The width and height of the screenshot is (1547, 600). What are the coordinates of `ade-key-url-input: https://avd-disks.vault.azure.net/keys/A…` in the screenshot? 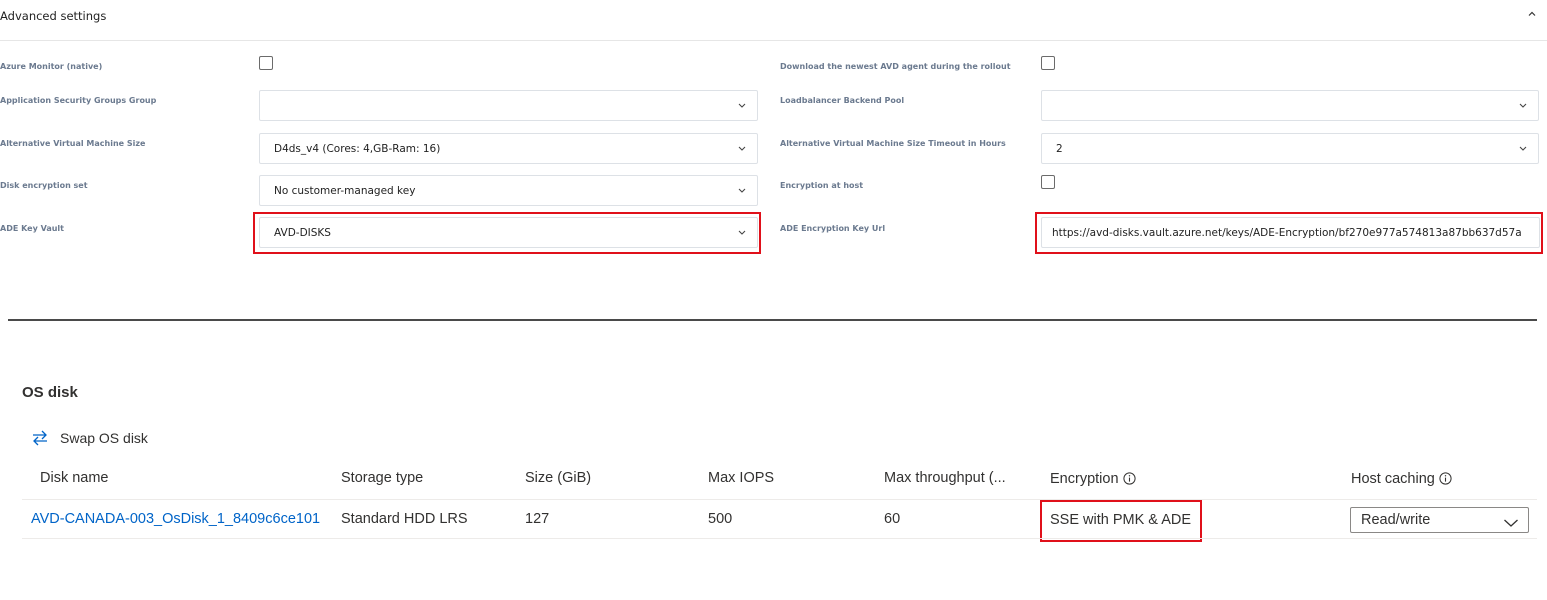 It's located at (1290, 232).